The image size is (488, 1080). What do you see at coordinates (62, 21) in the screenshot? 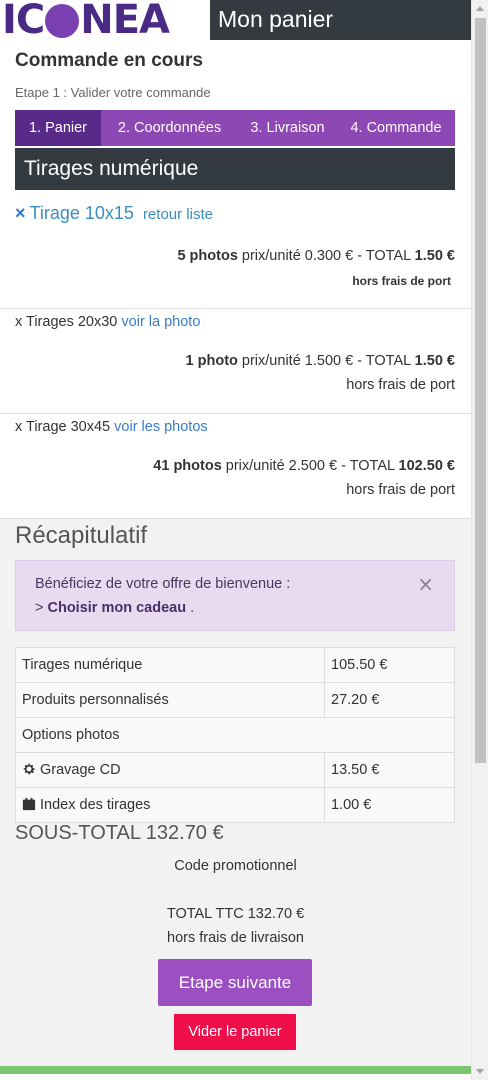
I see `logo-flower-icon` at bounding box center [62, 21].